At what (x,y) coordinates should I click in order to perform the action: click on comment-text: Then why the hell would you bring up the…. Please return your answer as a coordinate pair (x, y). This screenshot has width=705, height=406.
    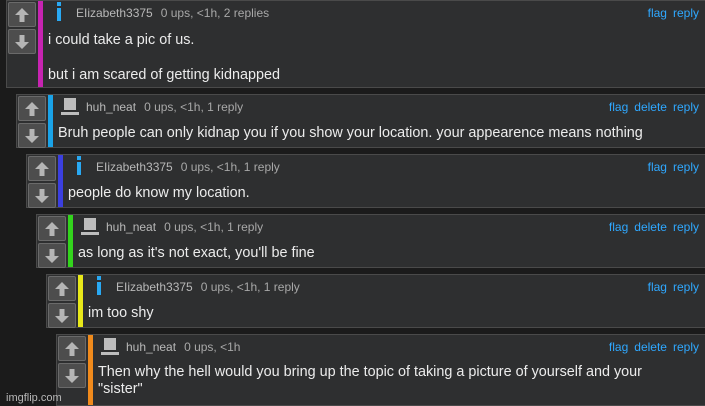
    Looking at the image, I should click on (370, 380).